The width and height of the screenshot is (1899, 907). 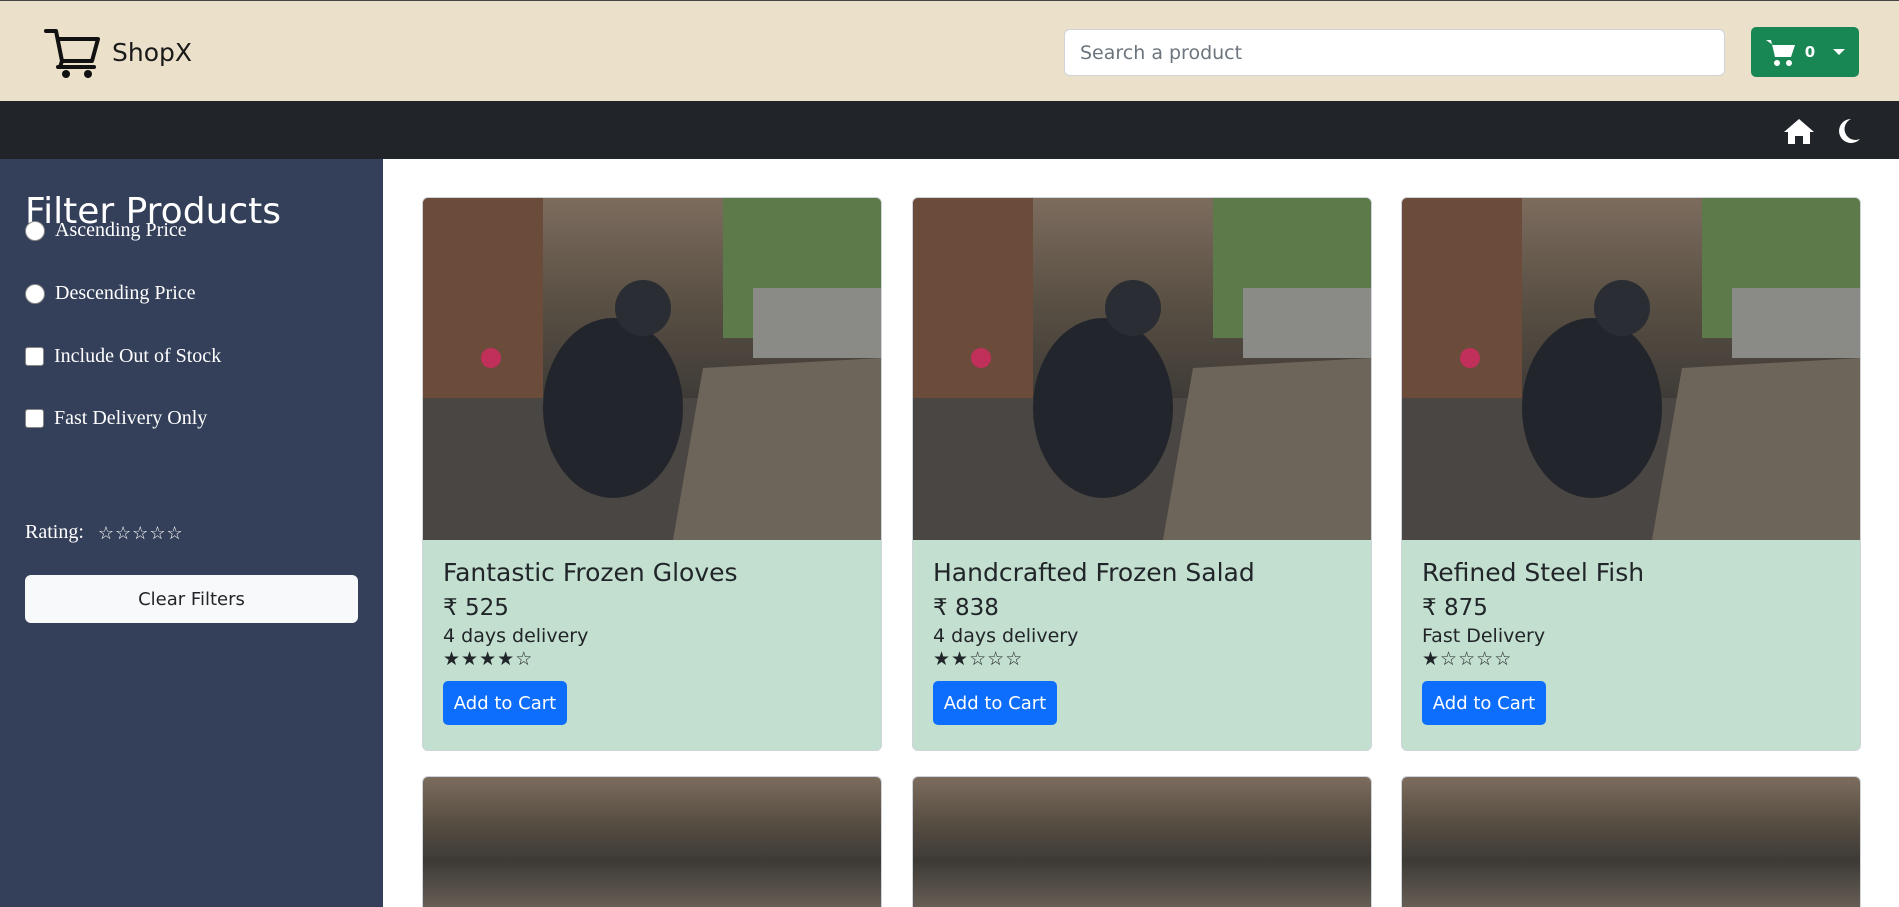 What do you see at coordinates (131, 418) in the screenshot?
I see `filter-label: Fast Delivery Only` at bounding box center [131, 418].